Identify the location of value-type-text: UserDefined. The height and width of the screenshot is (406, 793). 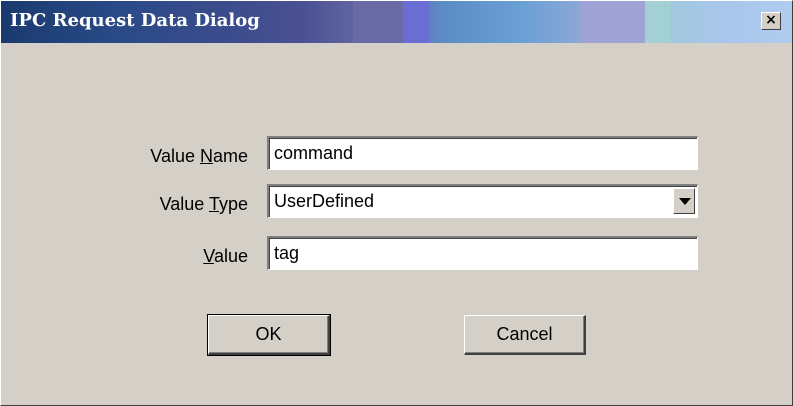
(324, 201).